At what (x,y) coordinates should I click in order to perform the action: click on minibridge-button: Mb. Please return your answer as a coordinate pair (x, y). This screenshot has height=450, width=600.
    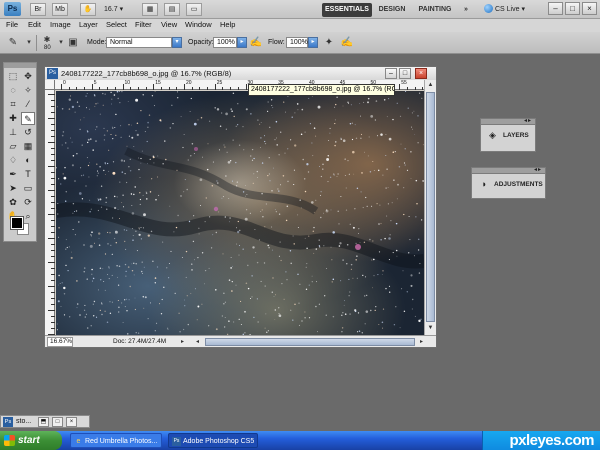
    Looking at the image, I should click on (60, 9).